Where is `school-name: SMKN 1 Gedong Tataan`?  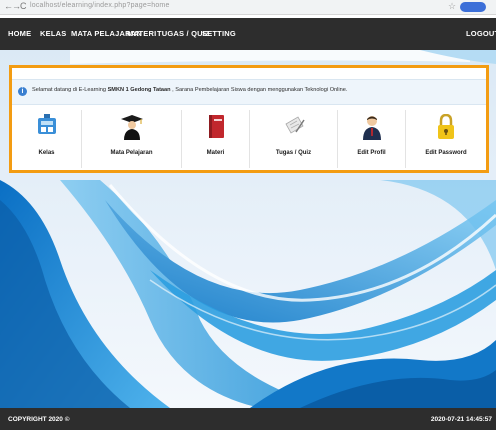
school-name: SMKN 1 Gedong Tataan is located at coordinates (139, 90).